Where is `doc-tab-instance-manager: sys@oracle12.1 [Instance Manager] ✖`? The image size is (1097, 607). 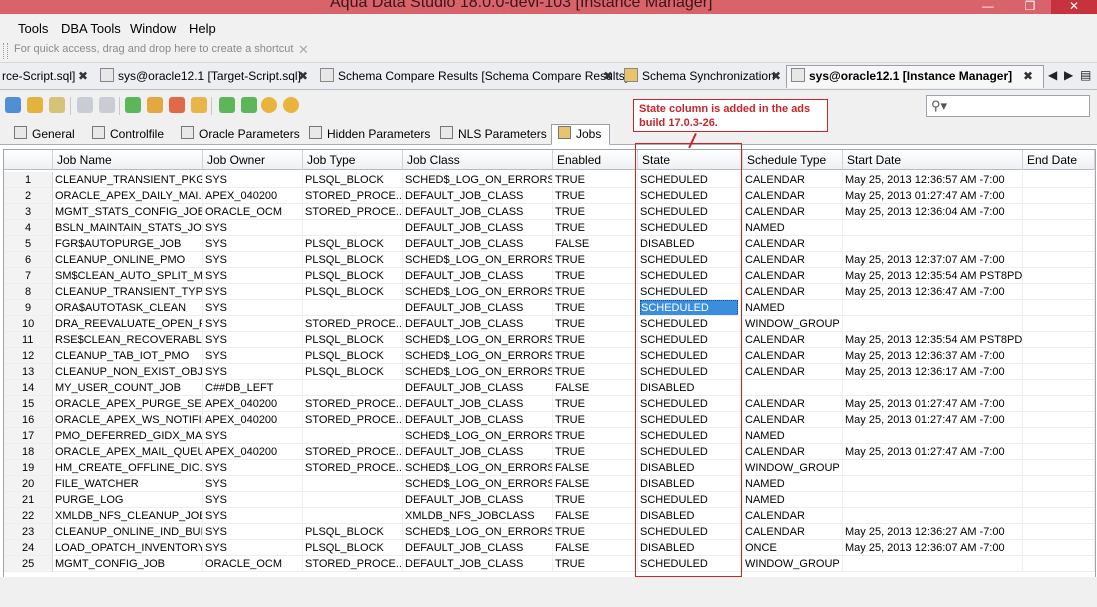 doc-tab-instance-manager: sys@oracle12.1 [Instance Manager] ✖ is located at coordinates (915, 76).